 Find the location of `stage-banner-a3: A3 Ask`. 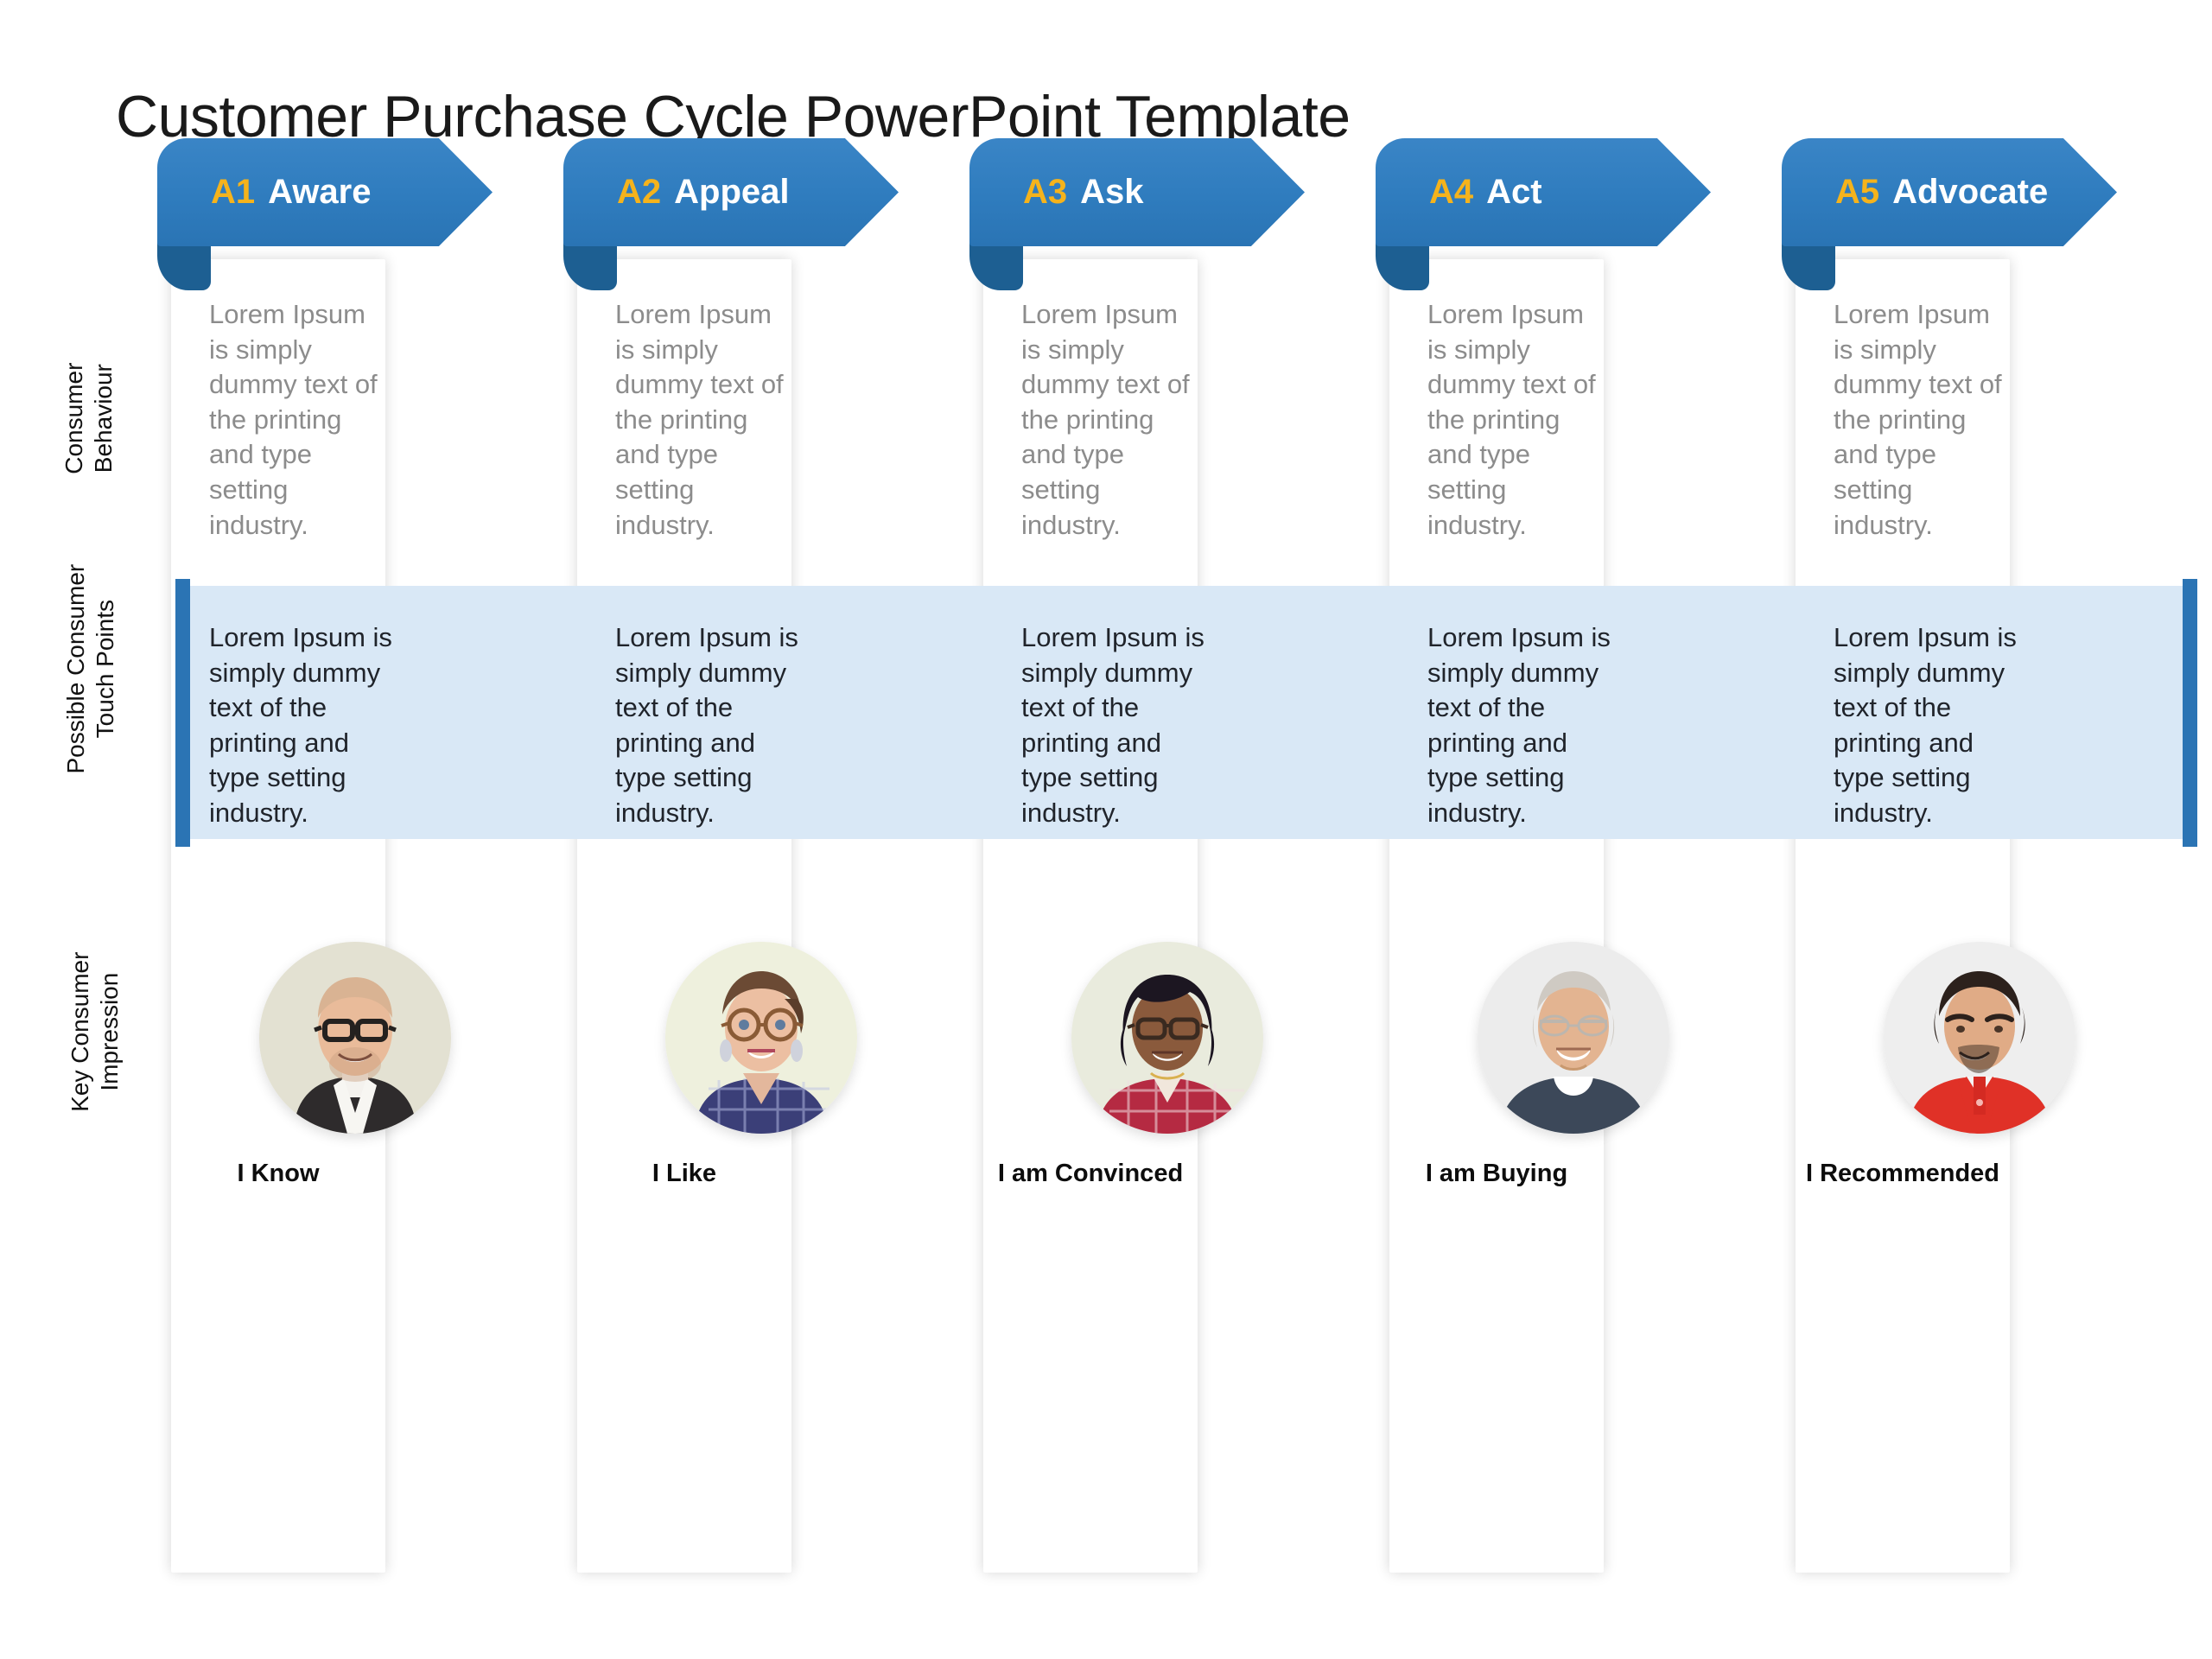

stage-banner-a3: A3 Ask is located at coordinates (1137, 214).